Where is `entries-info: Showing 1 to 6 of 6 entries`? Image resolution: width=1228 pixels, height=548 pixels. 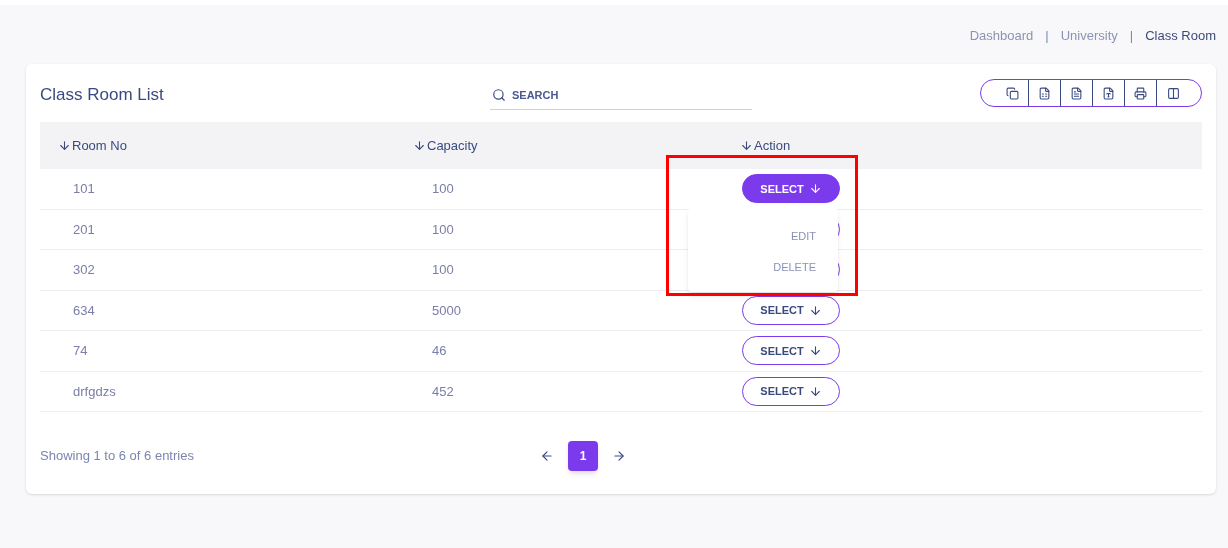 entries-info: Showing 1 to 6 of 6 entries is located at coordinates (117, 456).